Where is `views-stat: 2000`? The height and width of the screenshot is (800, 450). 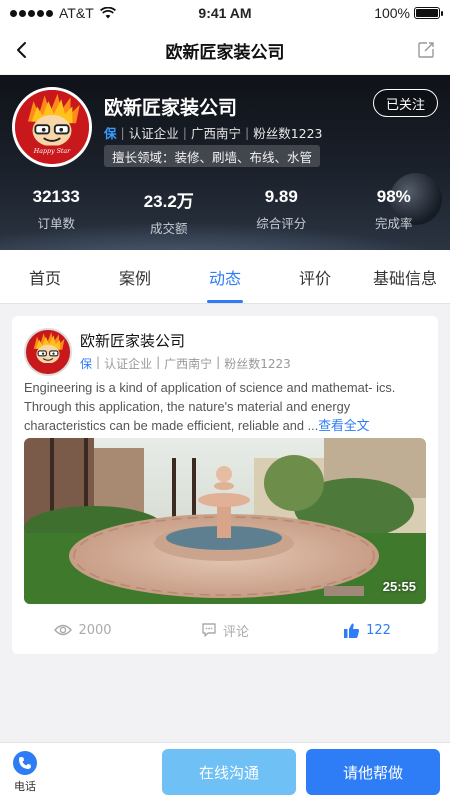 views-stat: 2000 is located at coordinates (83, 630).